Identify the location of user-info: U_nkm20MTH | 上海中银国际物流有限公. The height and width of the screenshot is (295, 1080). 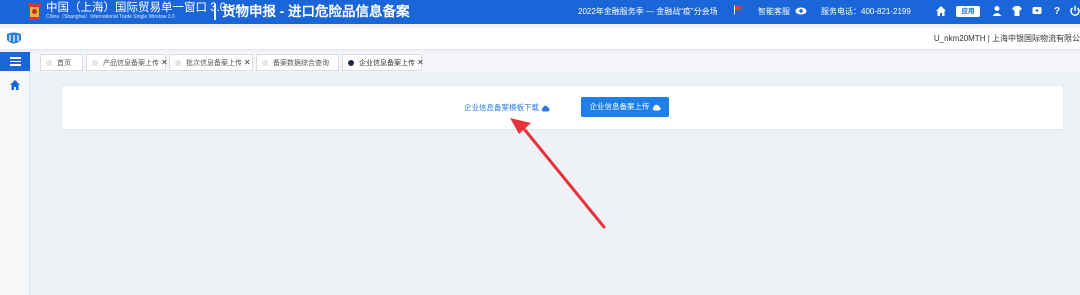
(1007, 39).